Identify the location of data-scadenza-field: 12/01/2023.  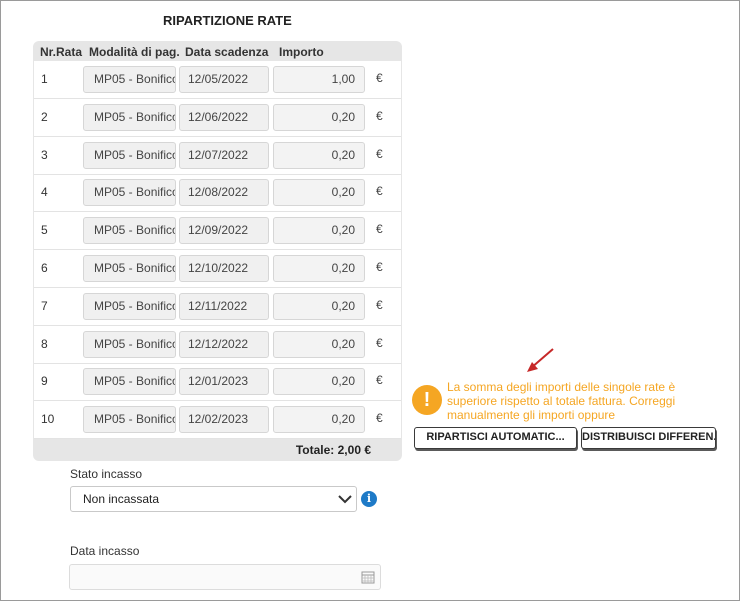
(224, 382).